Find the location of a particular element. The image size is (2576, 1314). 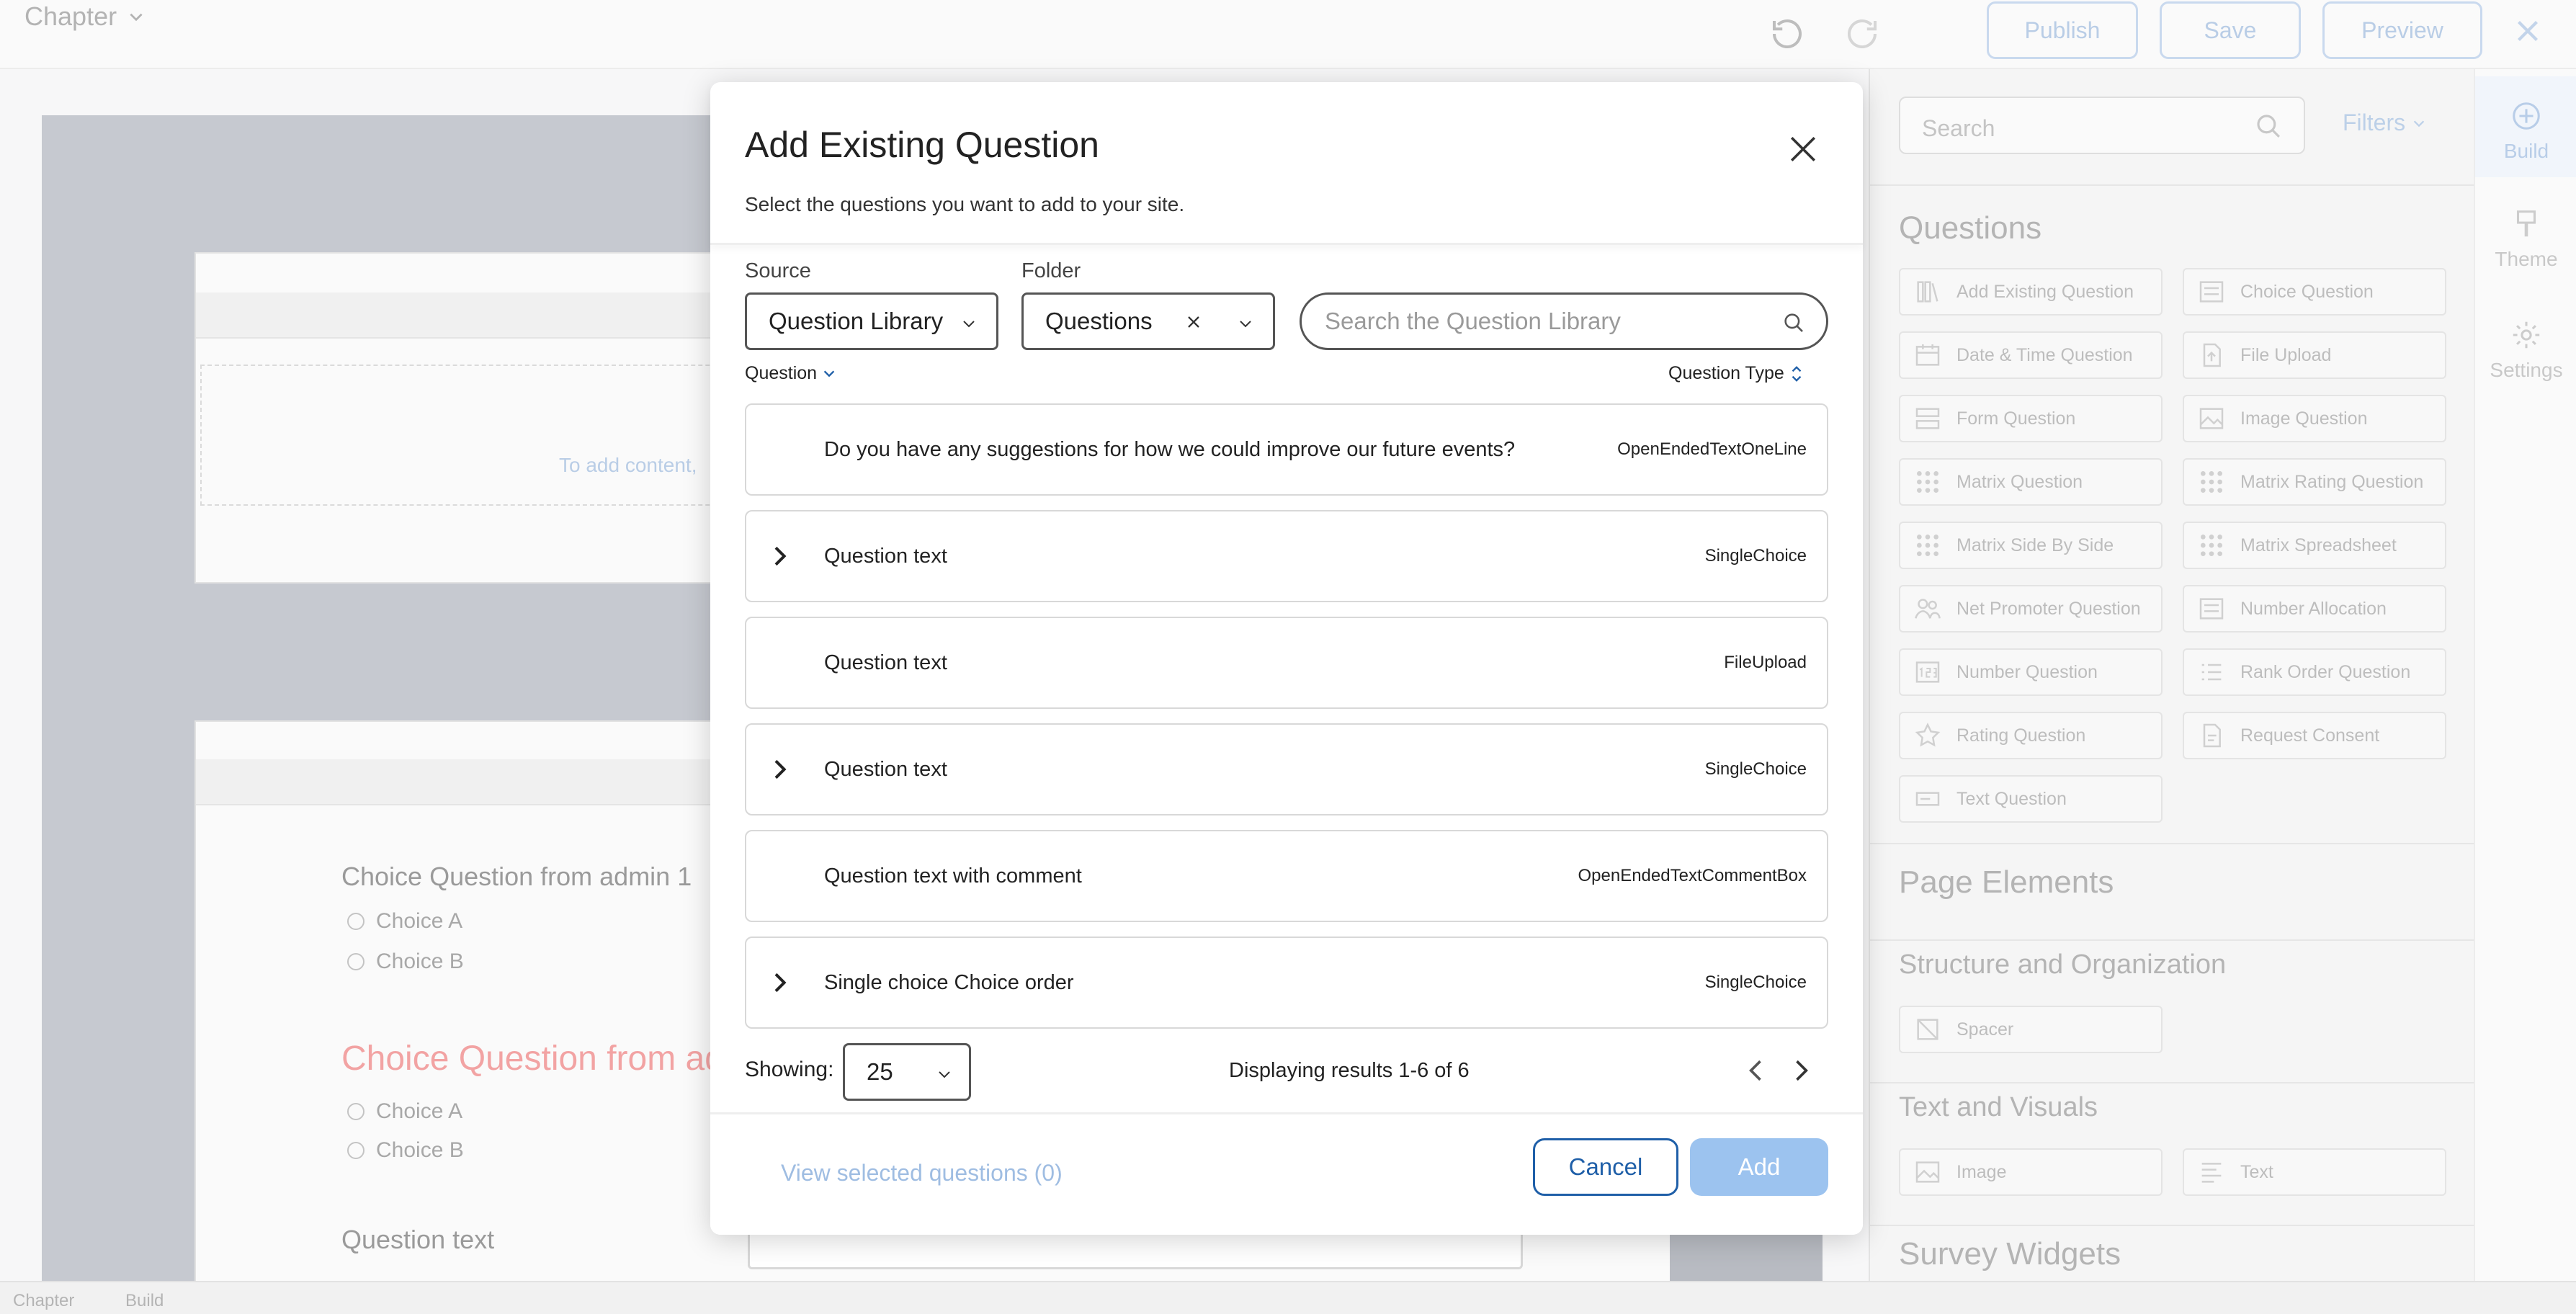

tile-image-question: Image Question is located at coordinates (2314, 418).